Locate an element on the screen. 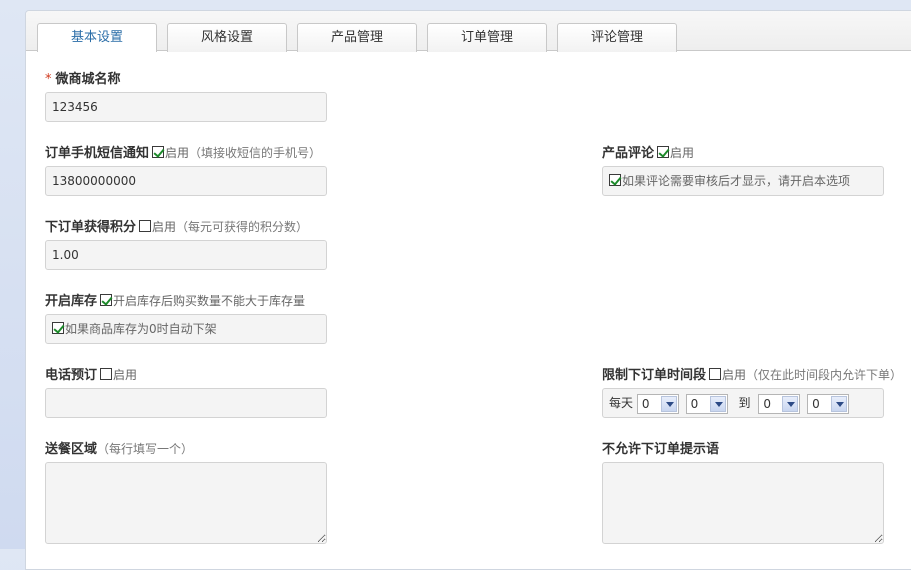 Image resolution: width=911 pixels, height=570 pixels. phone-order-checkbox is located at coordinates (106, 374).